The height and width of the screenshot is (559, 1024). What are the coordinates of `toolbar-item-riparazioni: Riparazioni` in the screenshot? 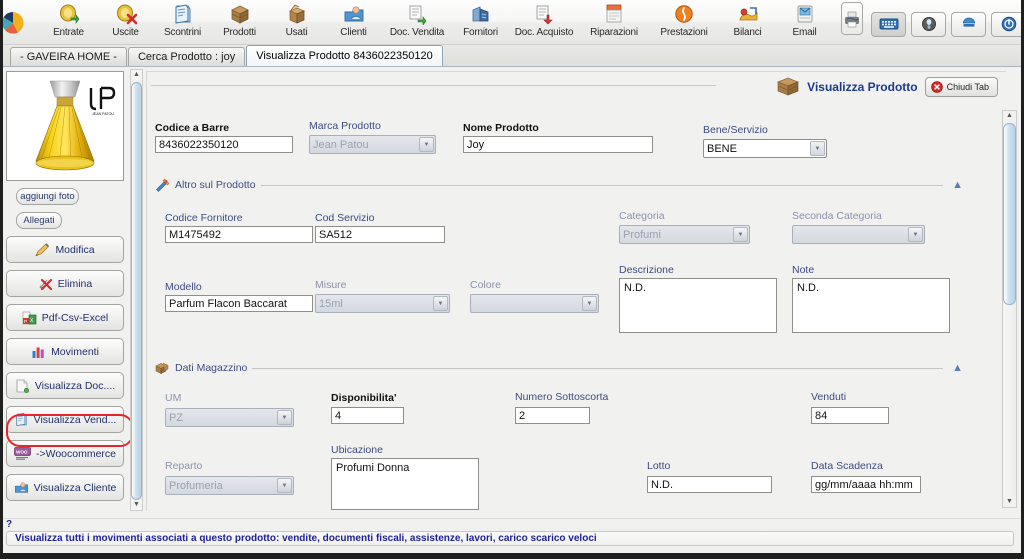 It's located at (614, 22).